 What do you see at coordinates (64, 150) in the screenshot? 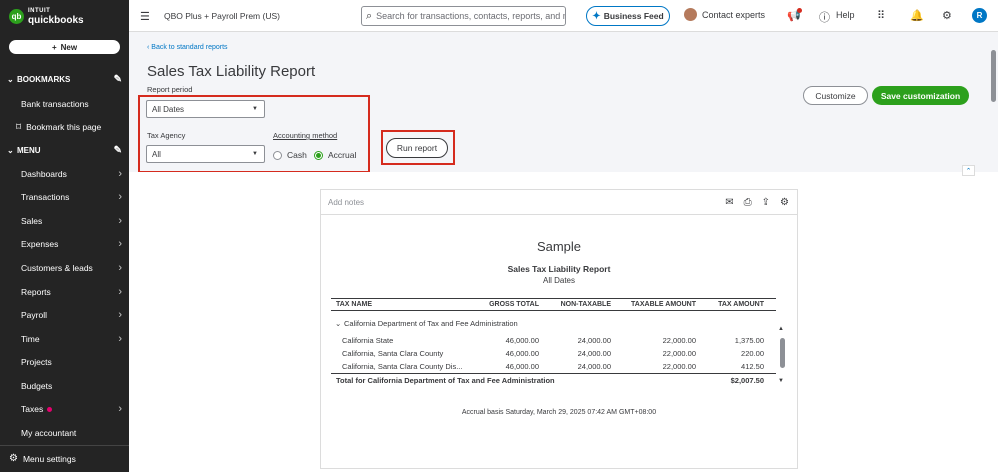
I see `menu-header: ⌄ MENU ✎` at bounding box center [64, 150].